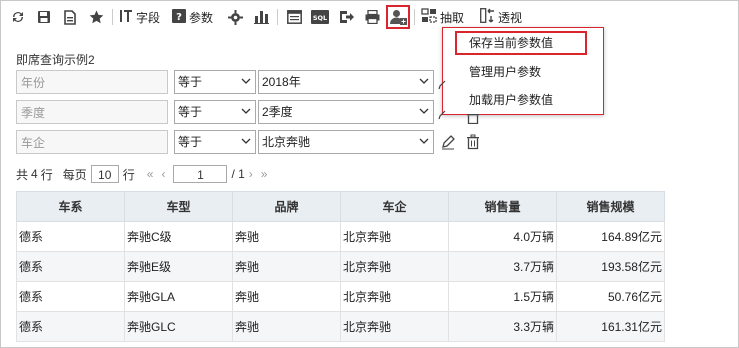  What do you see at coordinates (34, 174) in the screenshot?
I see `total-rows: 4` at bounding box center [34, 174].